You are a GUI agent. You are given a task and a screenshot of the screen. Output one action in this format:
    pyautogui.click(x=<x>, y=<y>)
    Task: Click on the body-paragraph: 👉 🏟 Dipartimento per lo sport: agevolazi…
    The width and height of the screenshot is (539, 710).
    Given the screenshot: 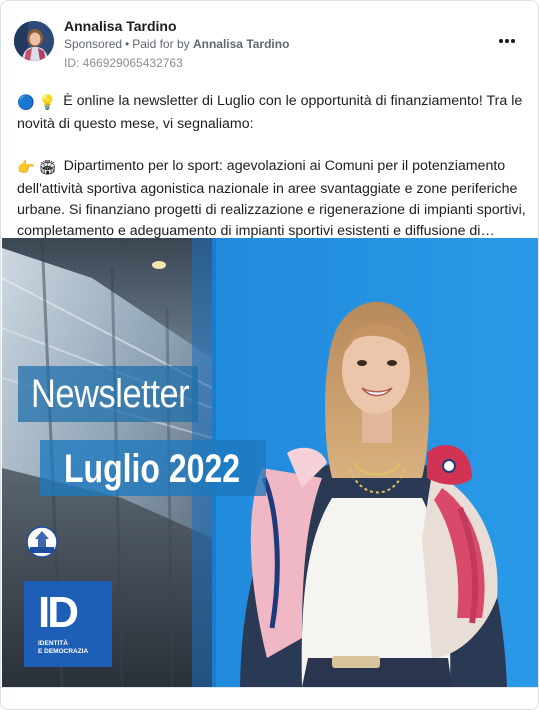 What is the action you would take?
    pyautogui.click(x=272, y=199)
    